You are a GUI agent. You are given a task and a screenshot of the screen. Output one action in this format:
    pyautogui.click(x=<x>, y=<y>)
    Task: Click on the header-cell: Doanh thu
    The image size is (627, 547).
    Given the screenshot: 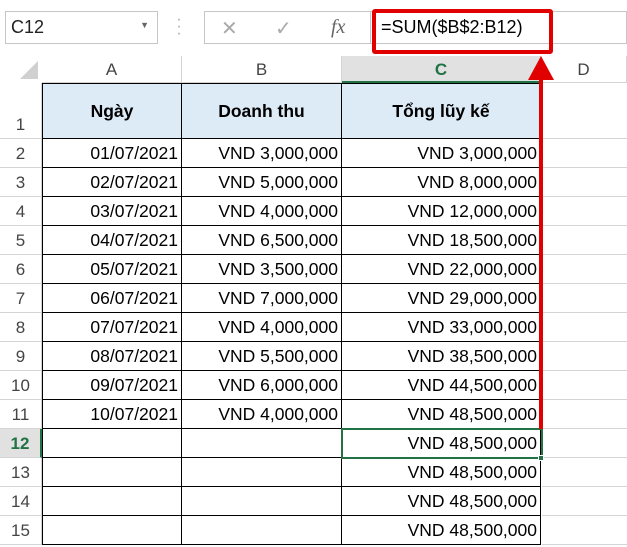 What is the action you would take?
    pyautogui.click(x=262, y=111)
    